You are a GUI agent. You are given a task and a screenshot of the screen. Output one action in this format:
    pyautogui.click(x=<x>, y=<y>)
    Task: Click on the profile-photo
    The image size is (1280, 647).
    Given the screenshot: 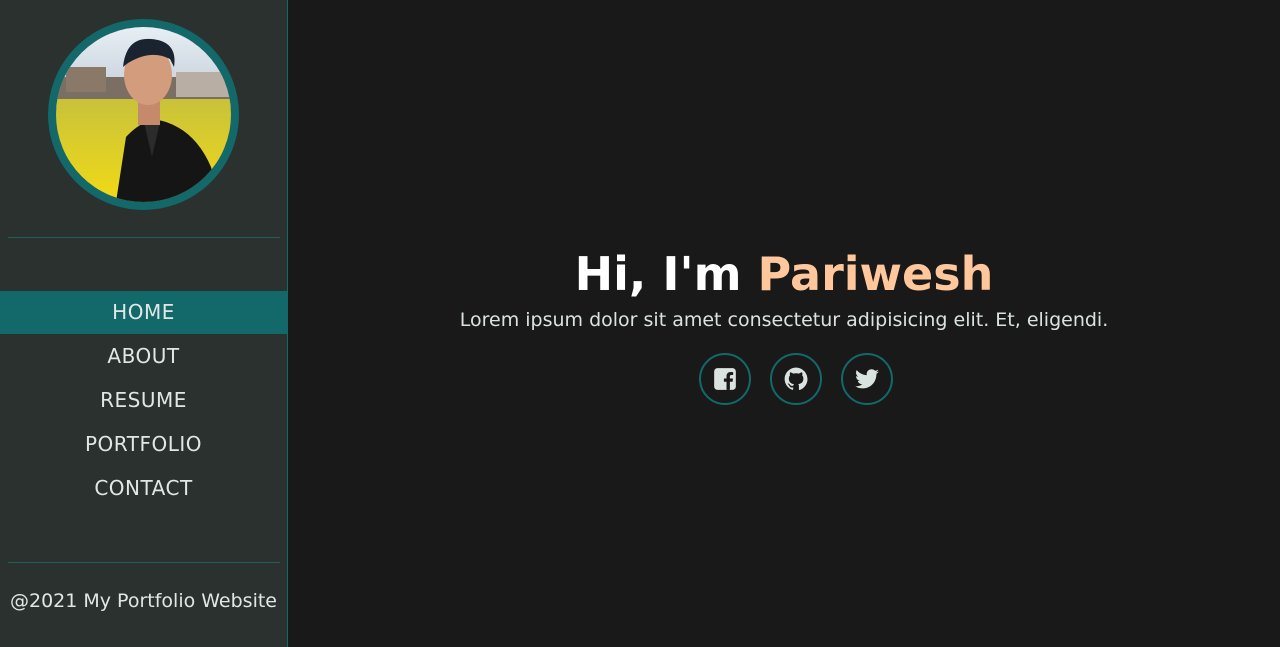 What is the action you would take?
    pyautogui.click(x=143, y=114)
    